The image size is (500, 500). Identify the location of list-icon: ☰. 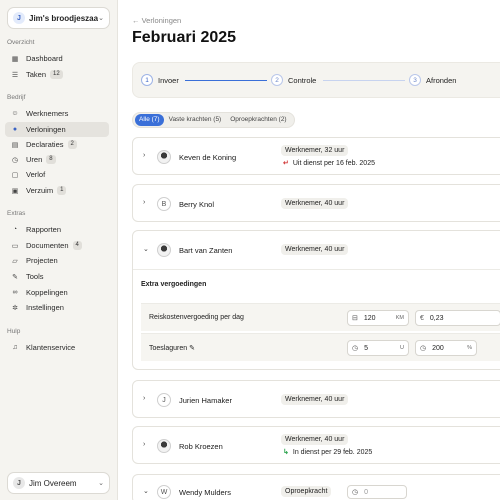
(15, 75).